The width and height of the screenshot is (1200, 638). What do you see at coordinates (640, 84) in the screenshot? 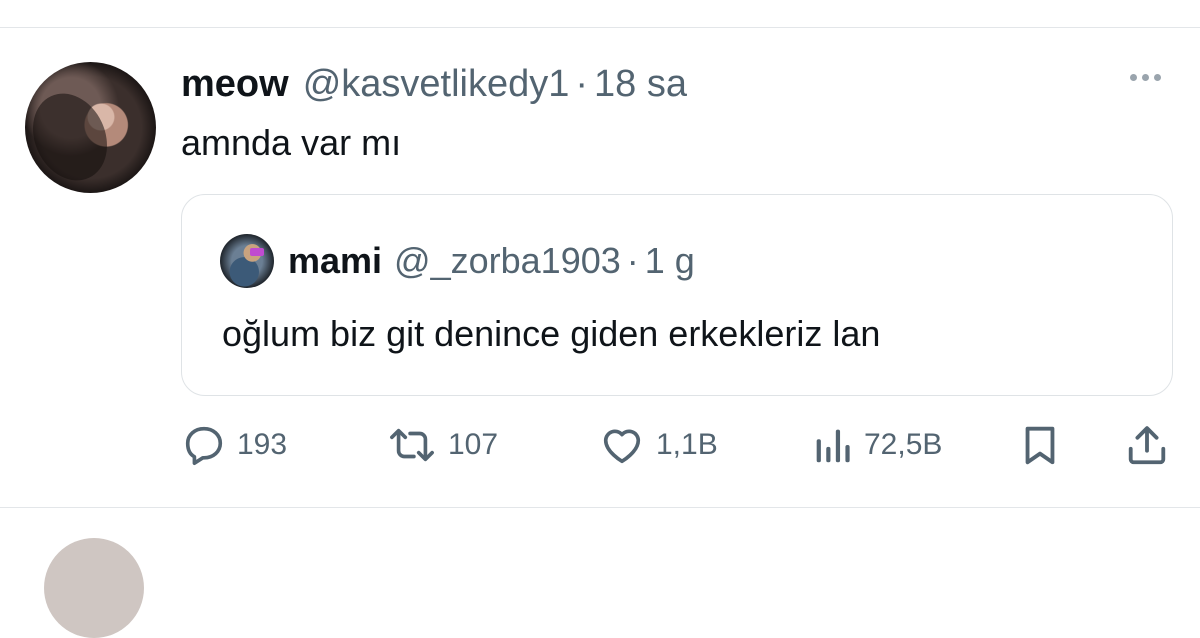
I see `tweet-time: 18 sa` at bounding box center [640, 84].